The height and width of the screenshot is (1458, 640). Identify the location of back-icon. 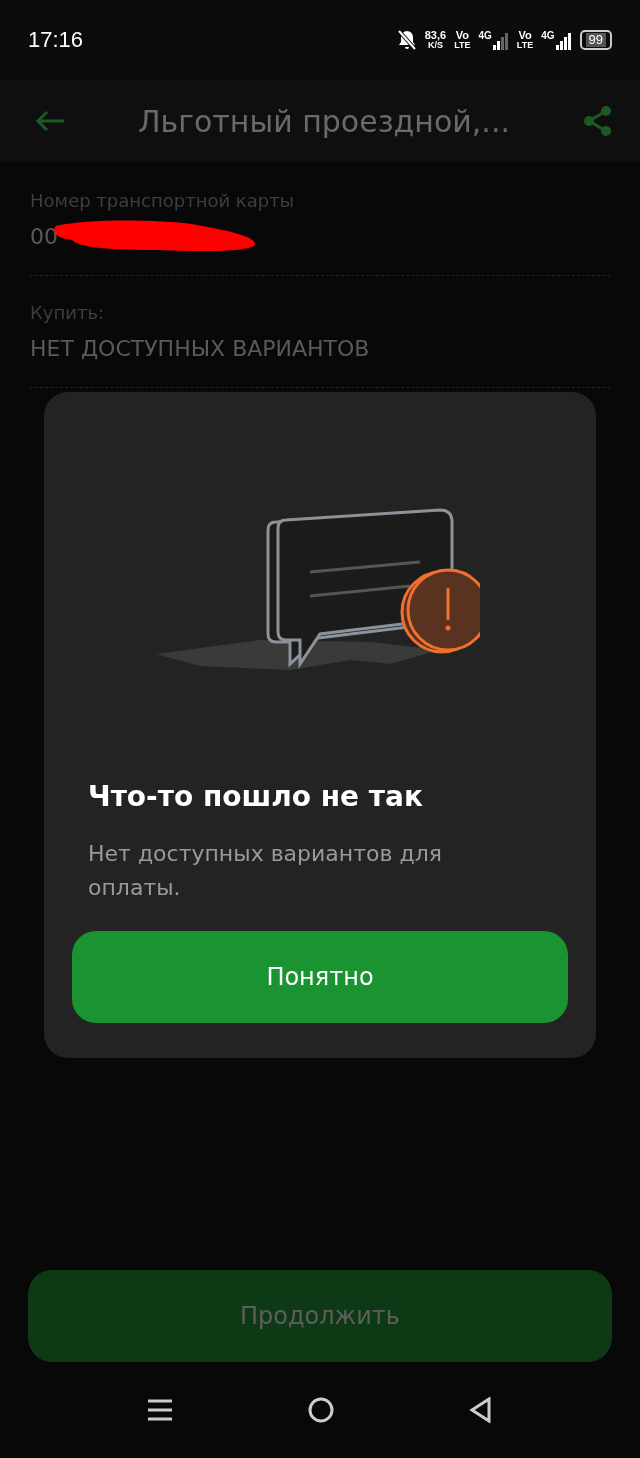
(480, 1410).